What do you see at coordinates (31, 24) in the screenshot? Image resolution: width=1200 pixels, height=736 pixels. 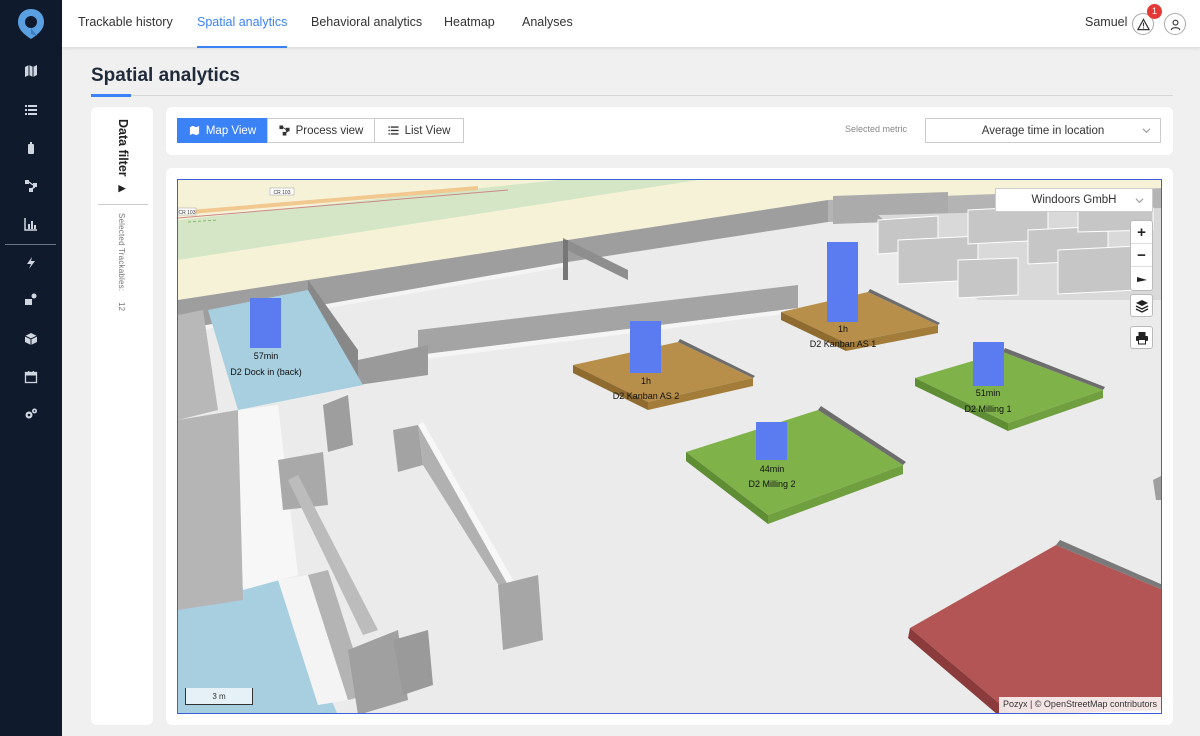 I see `app-logo` at bounding box center [31, 24].